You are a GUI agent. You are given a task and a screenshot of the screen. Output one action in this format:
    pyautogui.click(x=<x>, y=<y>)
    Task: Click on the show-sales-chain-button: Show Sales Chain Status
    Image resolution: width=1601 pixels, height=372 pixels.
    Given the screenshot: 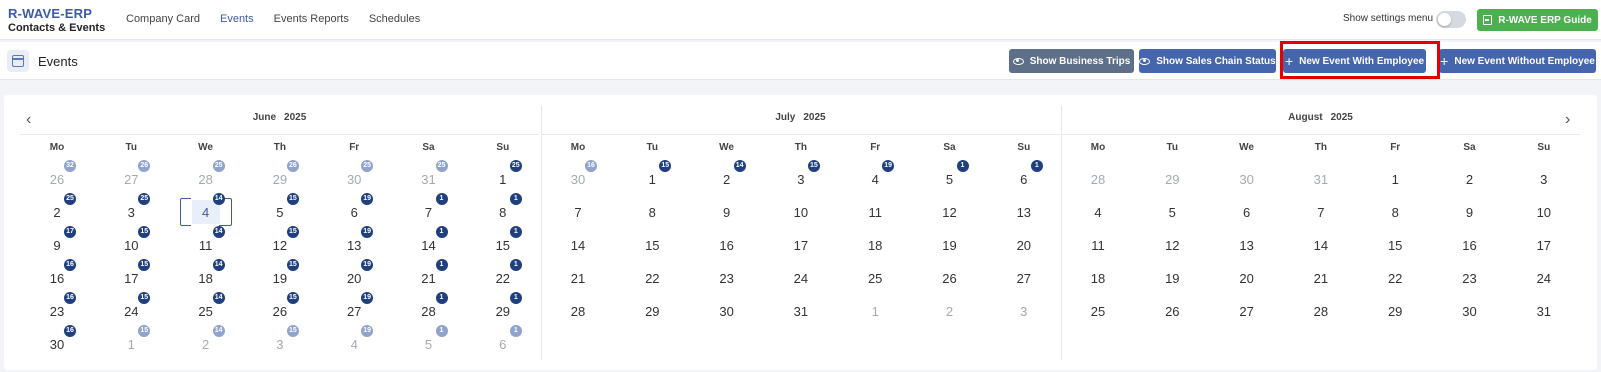 What is the action you would take?
    pyautogui.click(x=1207, y=61)
    